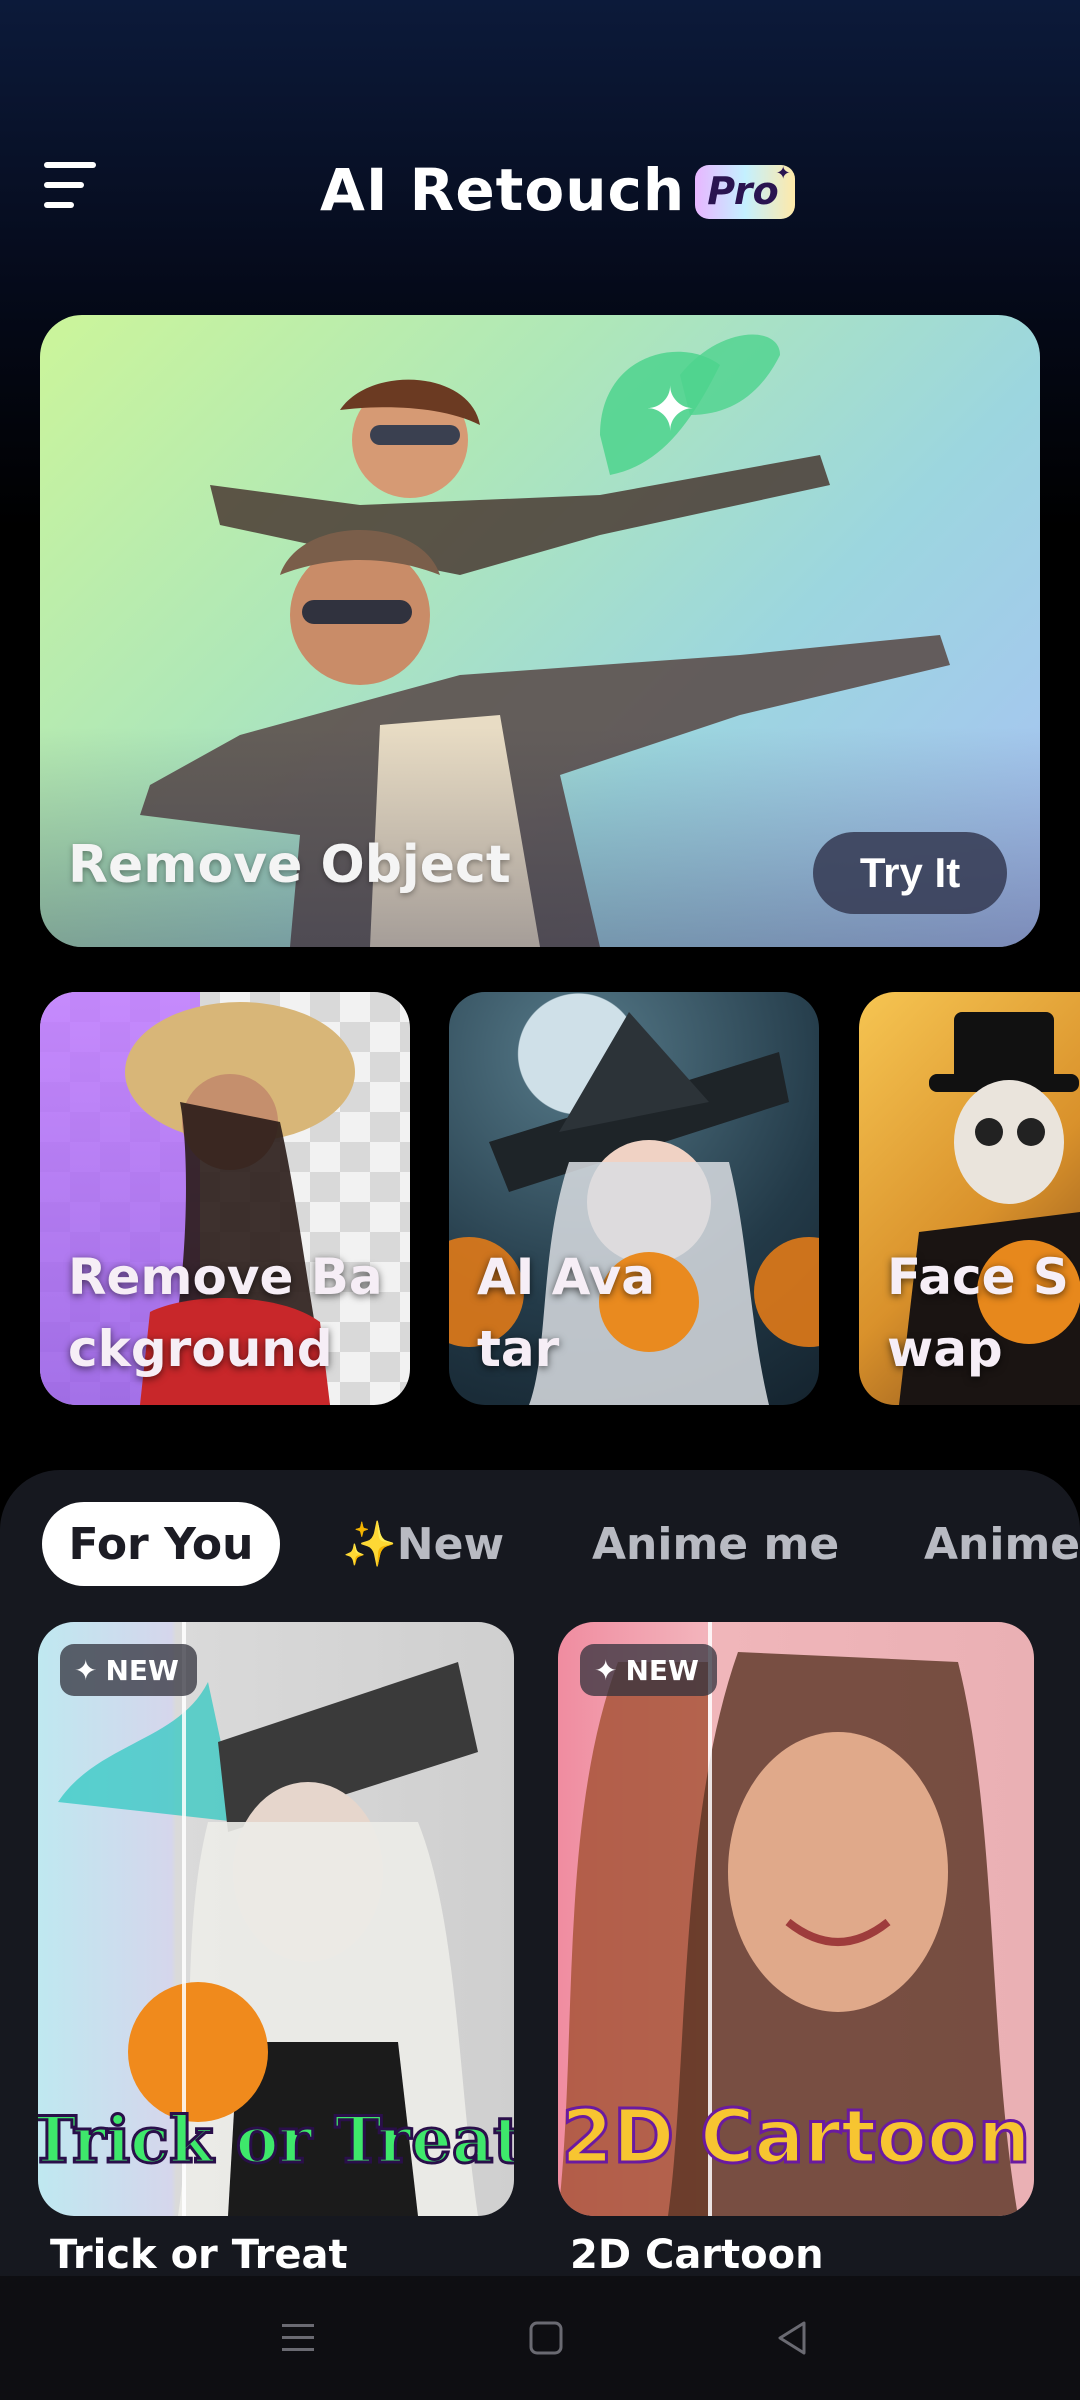 The image size is (1080, 2400). What do you see at coordinates (225, 1313) in the screenshot?
I see `feature-label: Remove Background` at bounding box center [225, 1313].